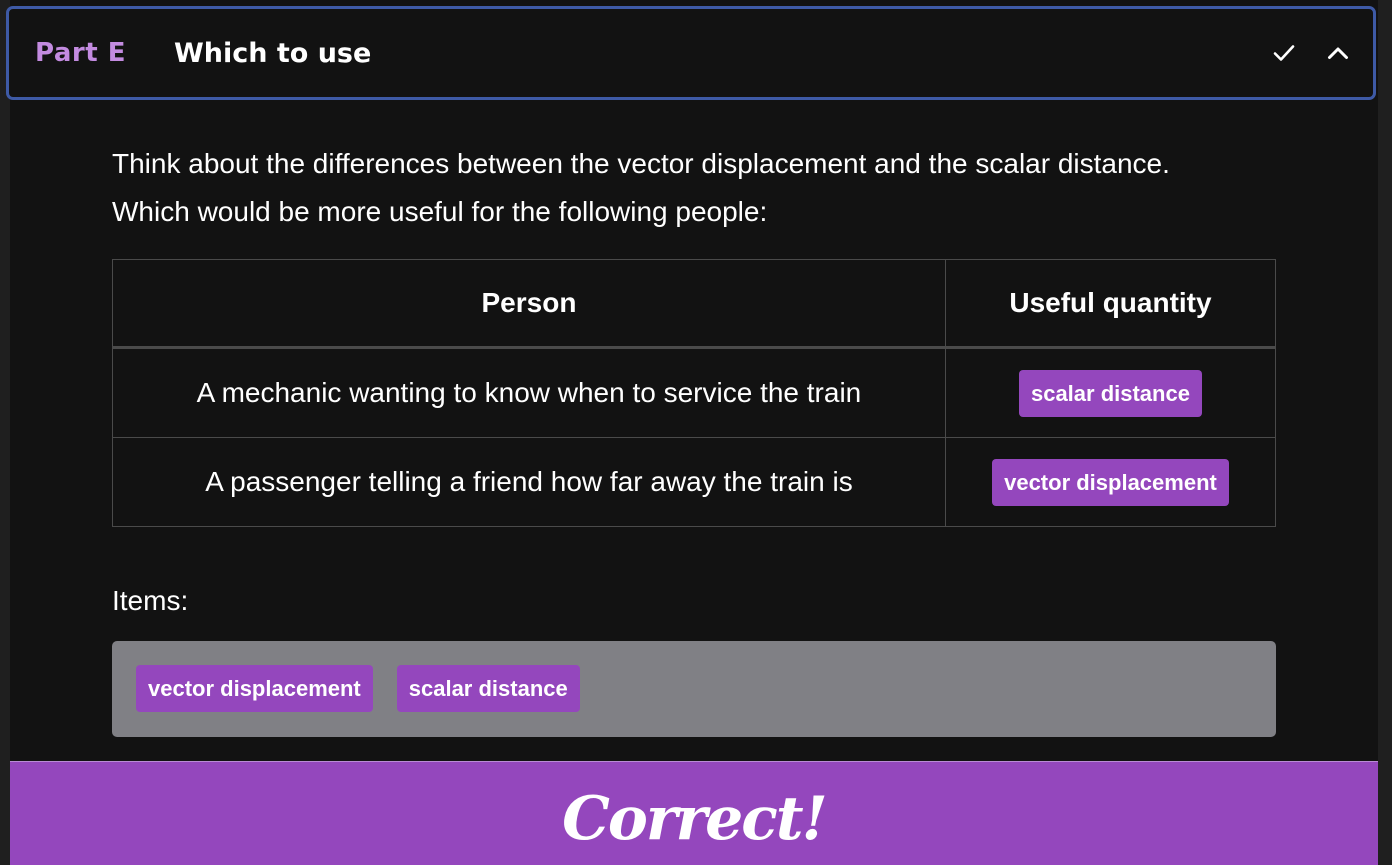  Describe the element at coordinates (272, 53) in the screenshot. I see `part-title: Which to use` at that location.